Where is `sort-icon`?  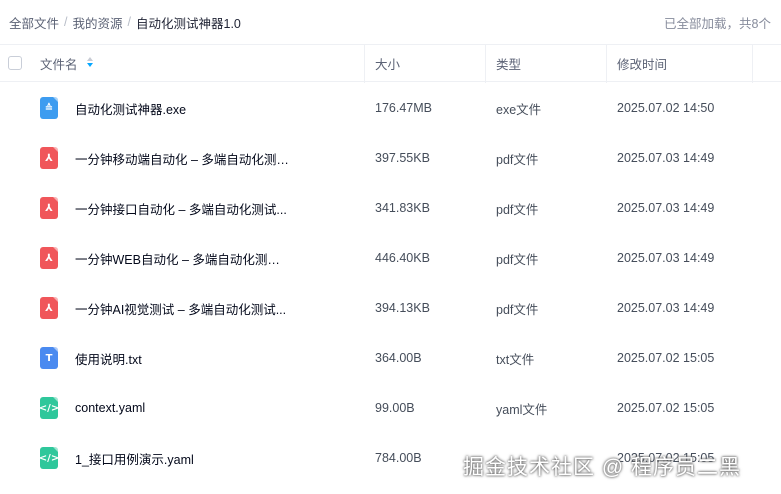 sort-icon is located at coordinates (90, 63).